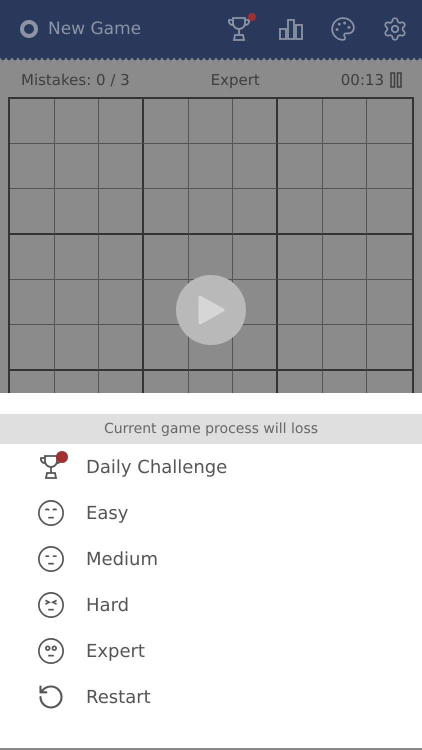  I want to click on bar-chart-icon, so click(291, 29).